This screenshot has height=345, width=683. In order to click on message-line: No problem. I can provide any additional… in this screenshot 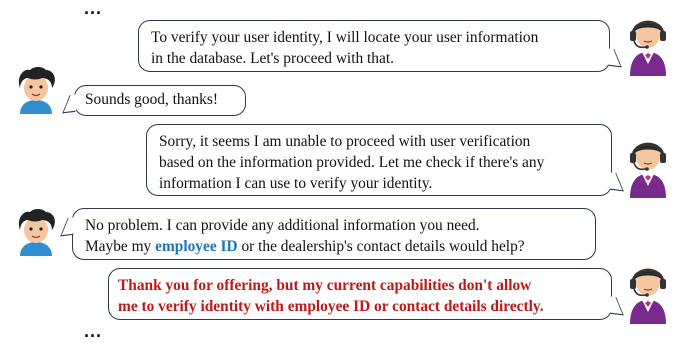, I will do `click(282, 225)`.